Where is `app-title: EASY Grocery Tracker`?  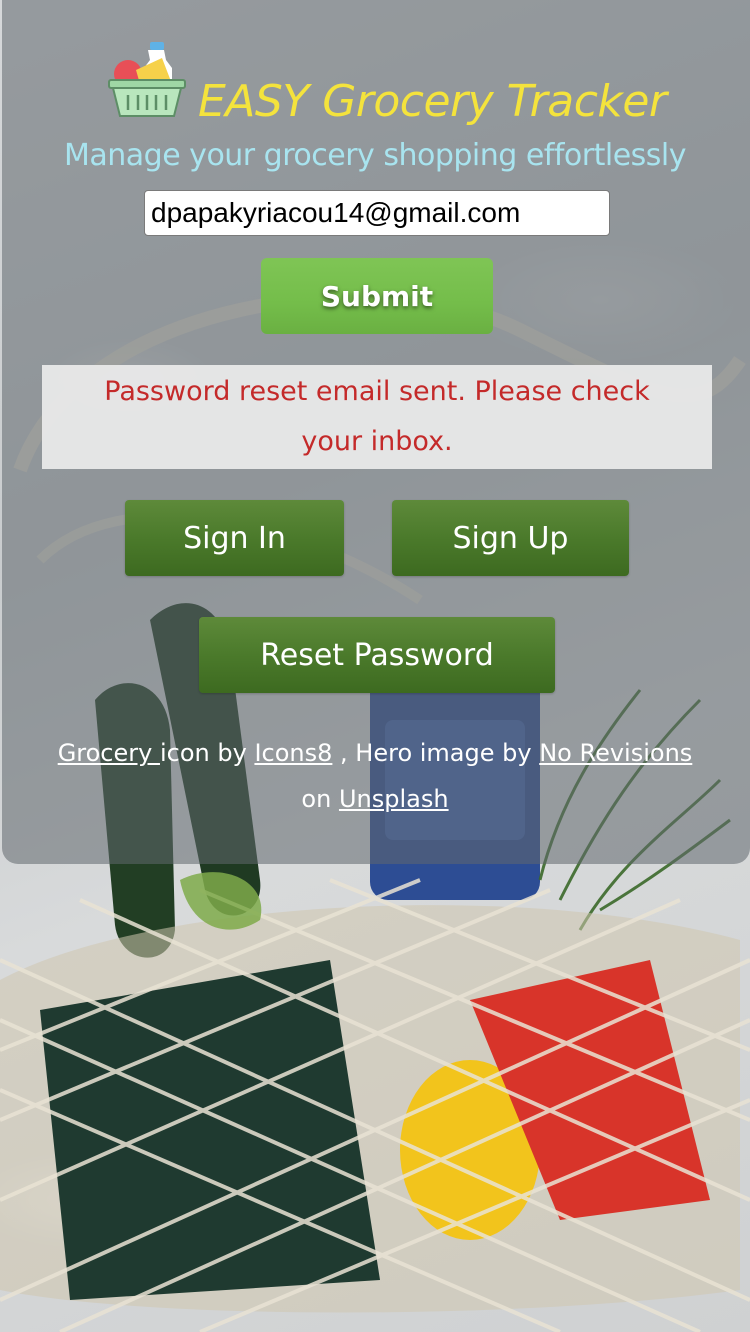
app-title: EASY Grocery Tracker is located at coordinates (432, 101).